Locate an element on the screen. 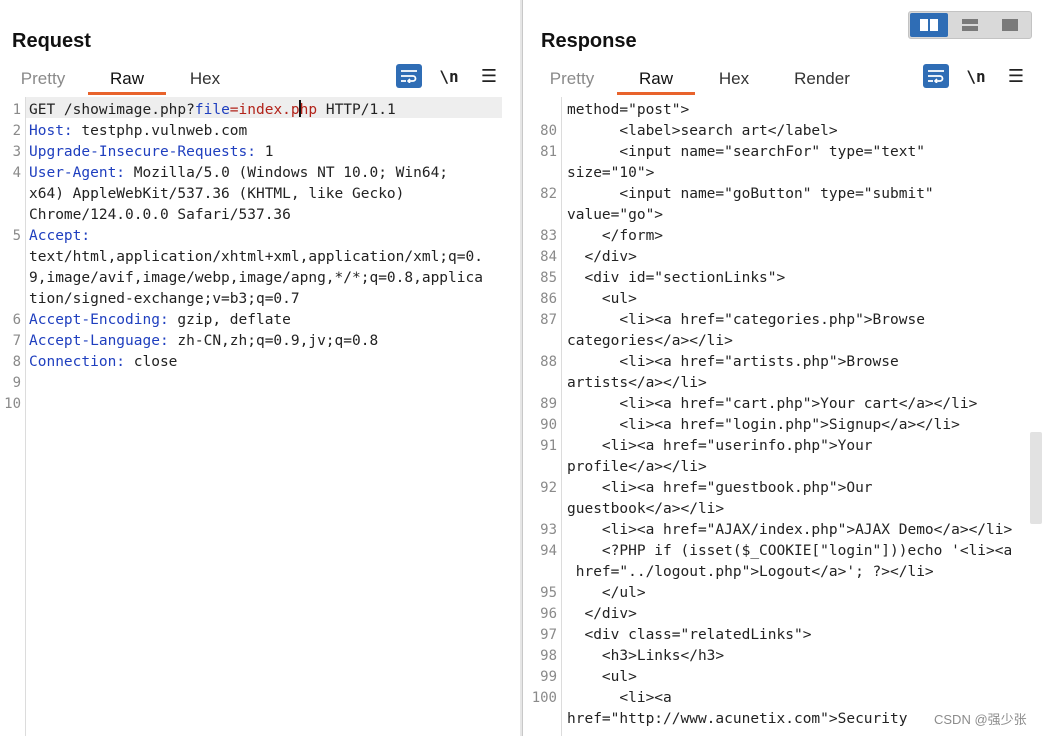  line-number: 92 is located at coordinates (548, 488).